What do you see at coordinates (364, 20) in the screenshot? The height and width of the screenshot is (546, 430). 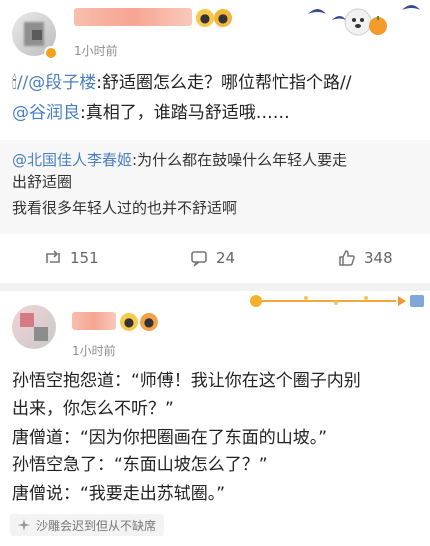 I see `halloween-decoration-icon` at bounding box center [364, 20].